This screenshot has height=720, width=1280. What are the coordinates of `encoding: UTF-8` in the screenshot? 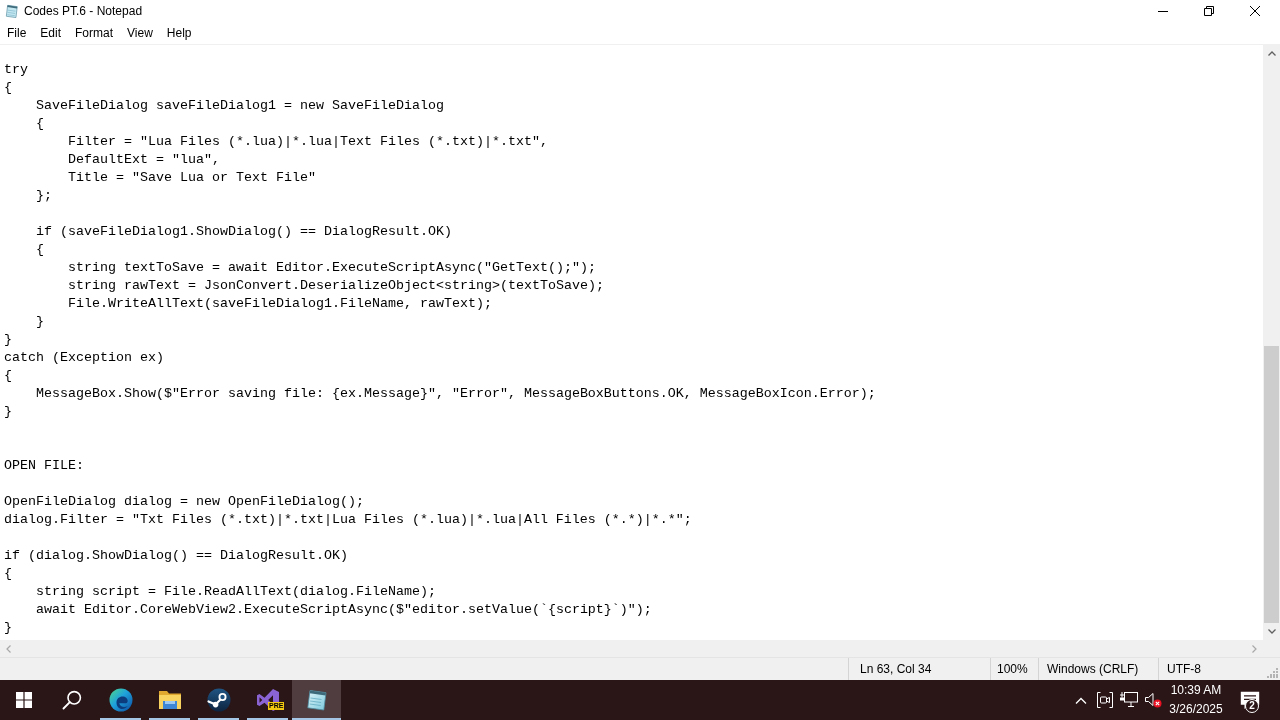 It's located at (1184, 669).